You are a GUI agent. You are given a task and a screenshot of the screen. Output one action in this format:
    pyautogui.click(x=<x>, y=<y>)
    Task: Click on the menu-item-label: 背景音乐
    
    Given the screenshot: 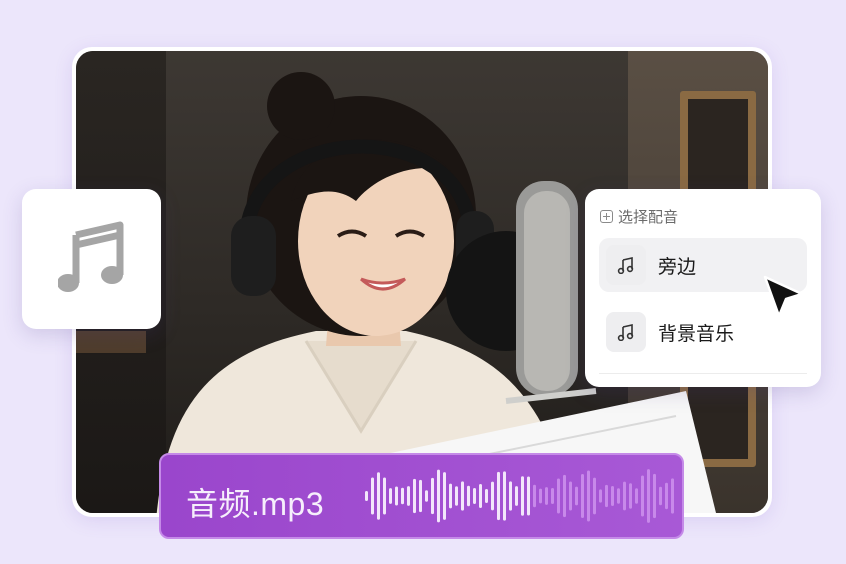 What is the action you would take?
    pyautogui.click(x=696, y=334)
    